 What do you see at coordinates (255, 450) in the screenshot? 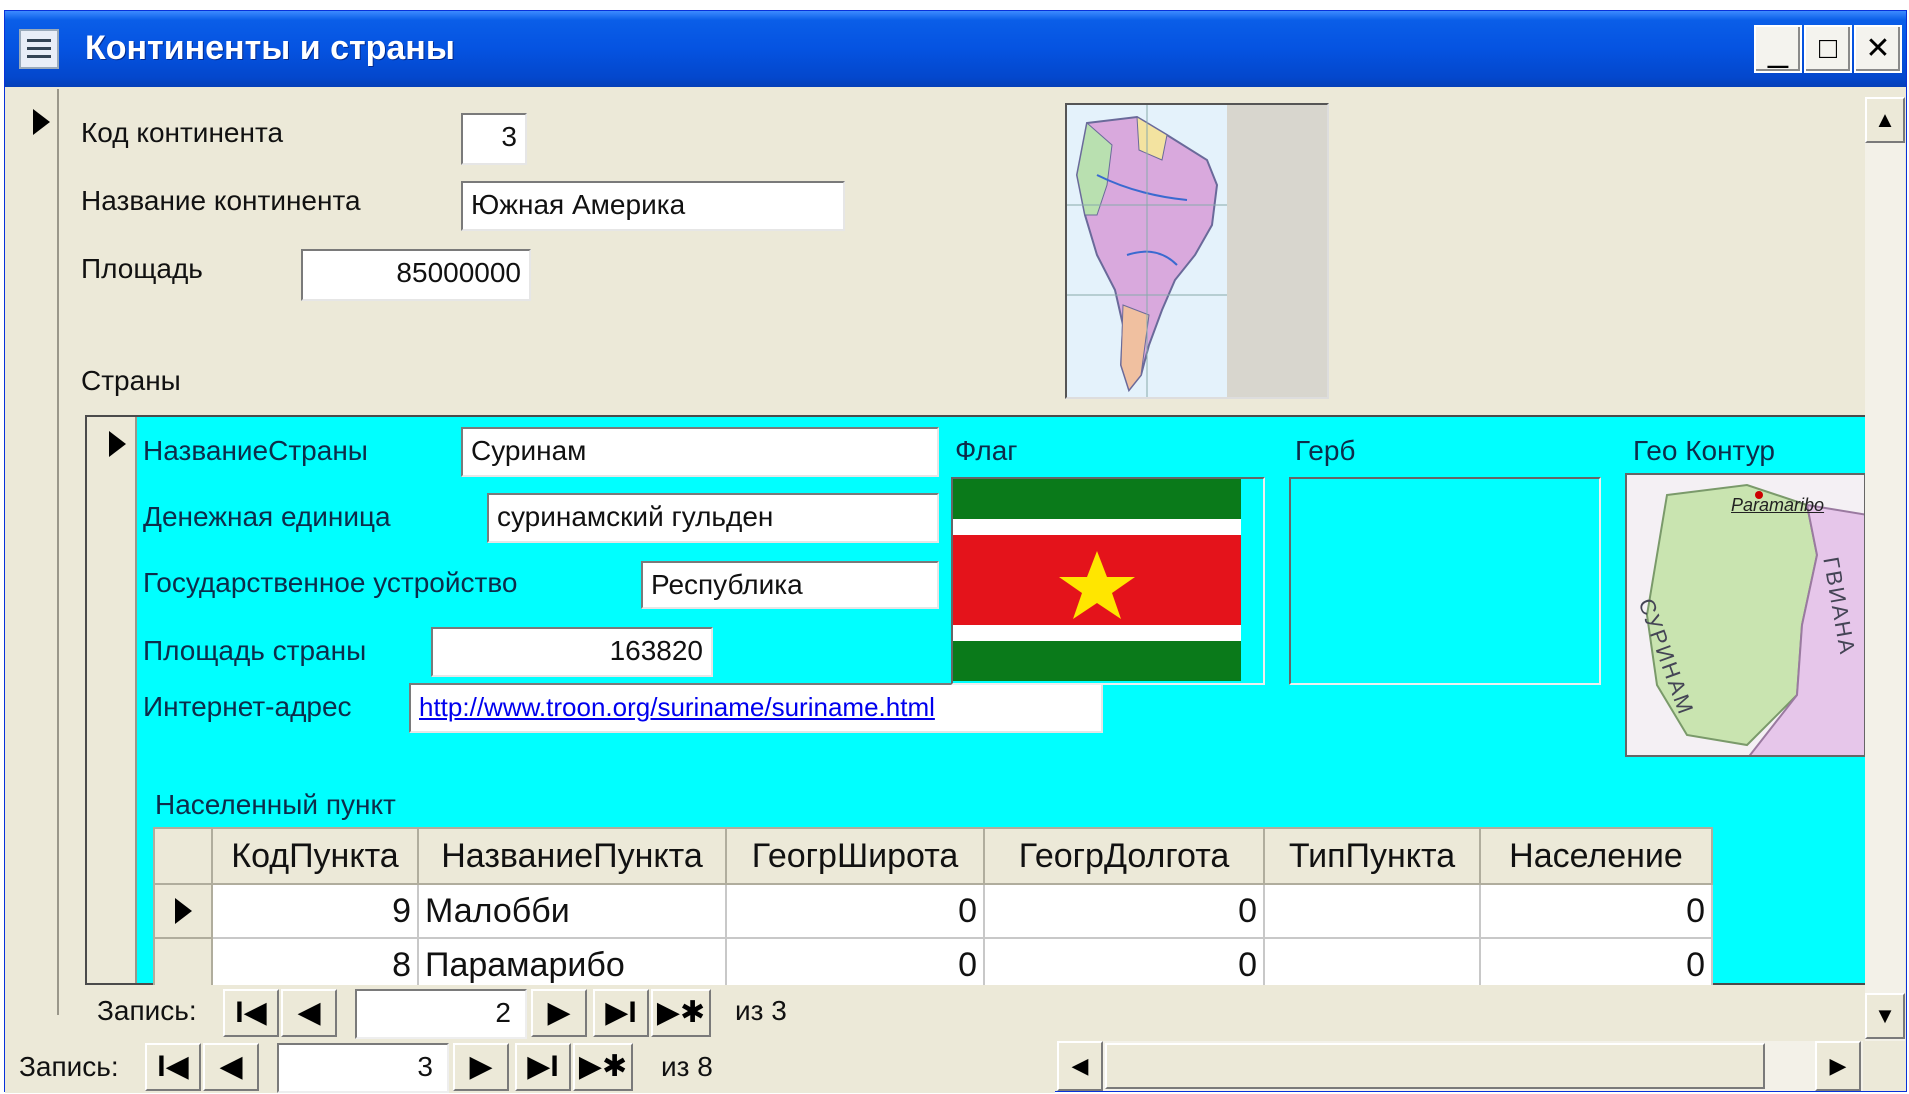
I see `country-name-label: НазваниеСтраны` at bounding box center [255, 450].